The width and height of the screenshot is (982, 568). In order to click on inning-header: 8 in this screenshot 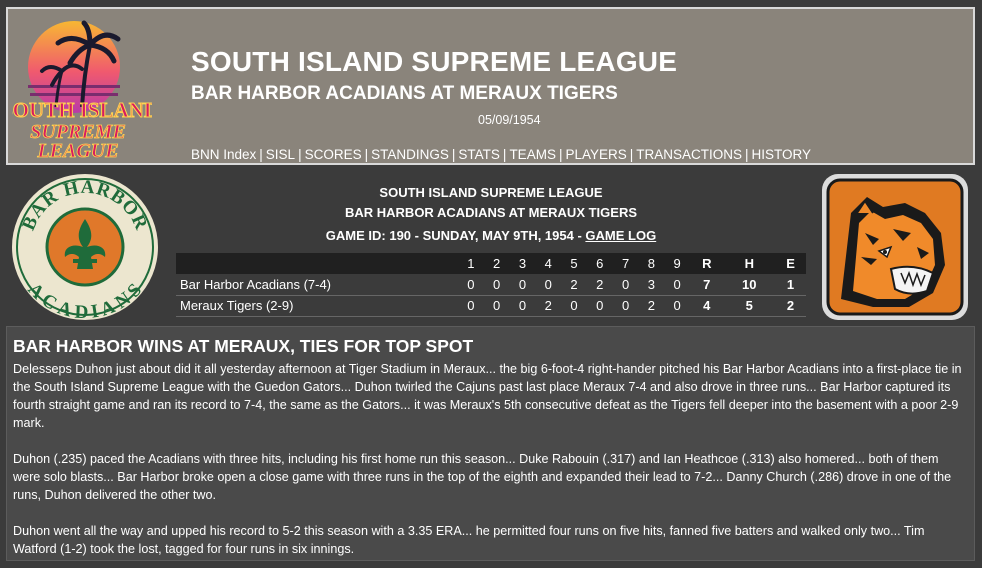, I will do `click(651, 263)`.